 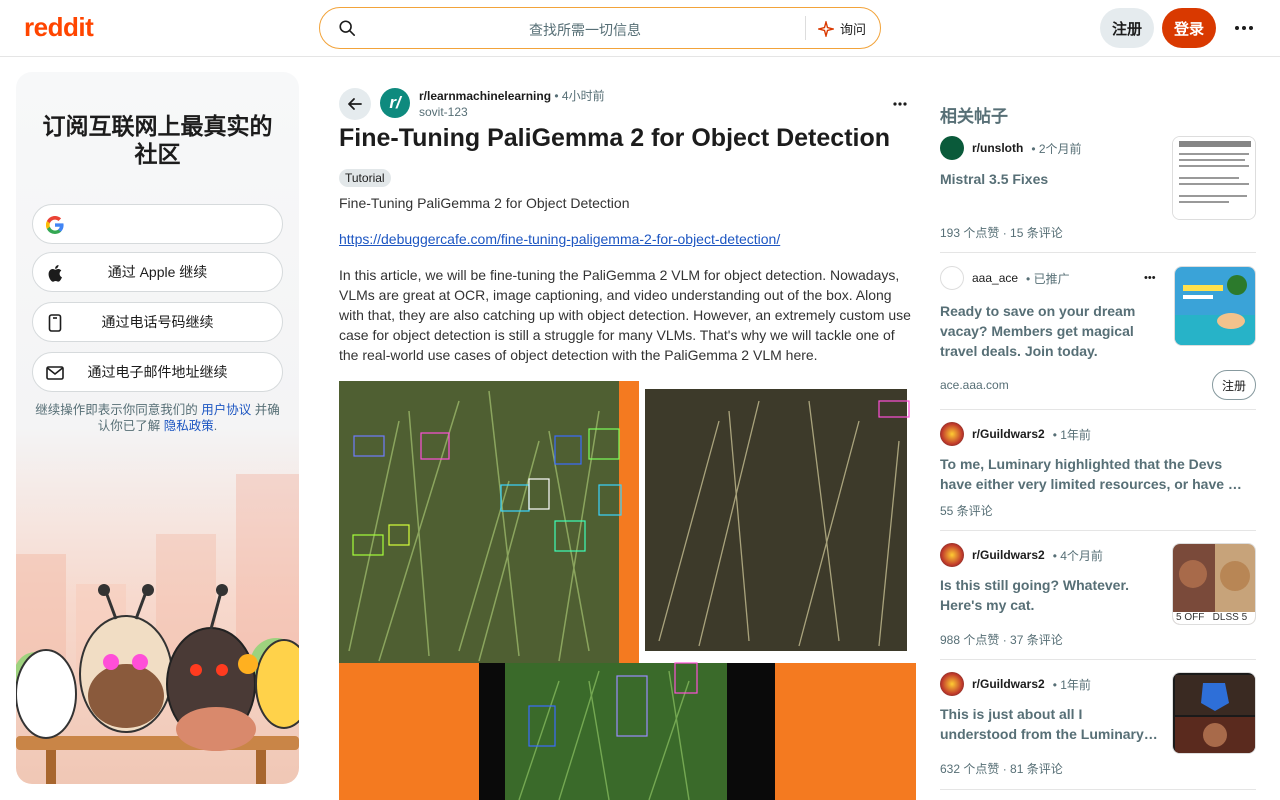 What do you see at coordinates (1050, 179) in the screenshot?
I see `related-title: Mistral 3.5 Fixes` at bounding box center [1050, 179].